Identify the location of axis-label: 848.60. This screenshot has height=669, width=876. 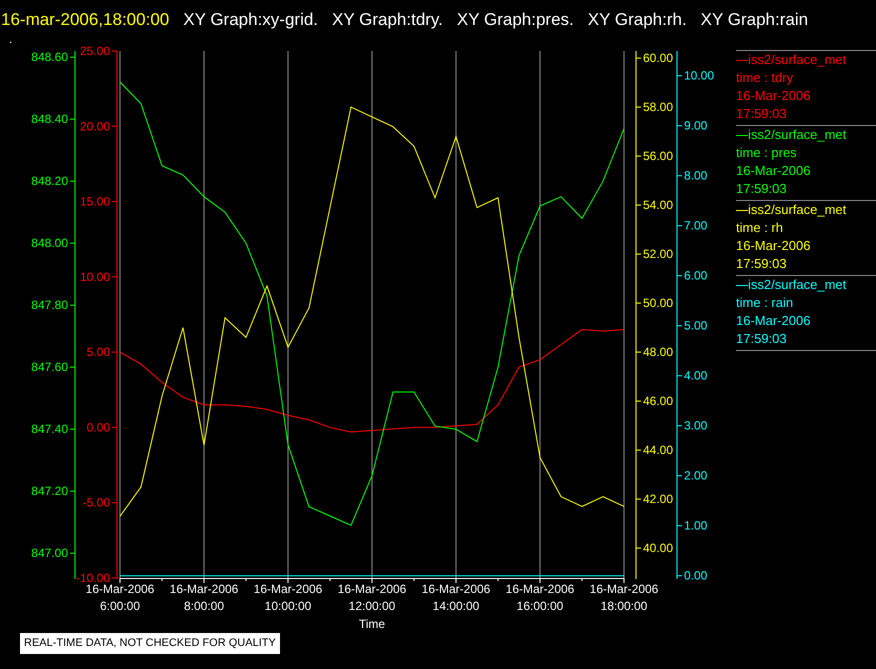
(49, 57).